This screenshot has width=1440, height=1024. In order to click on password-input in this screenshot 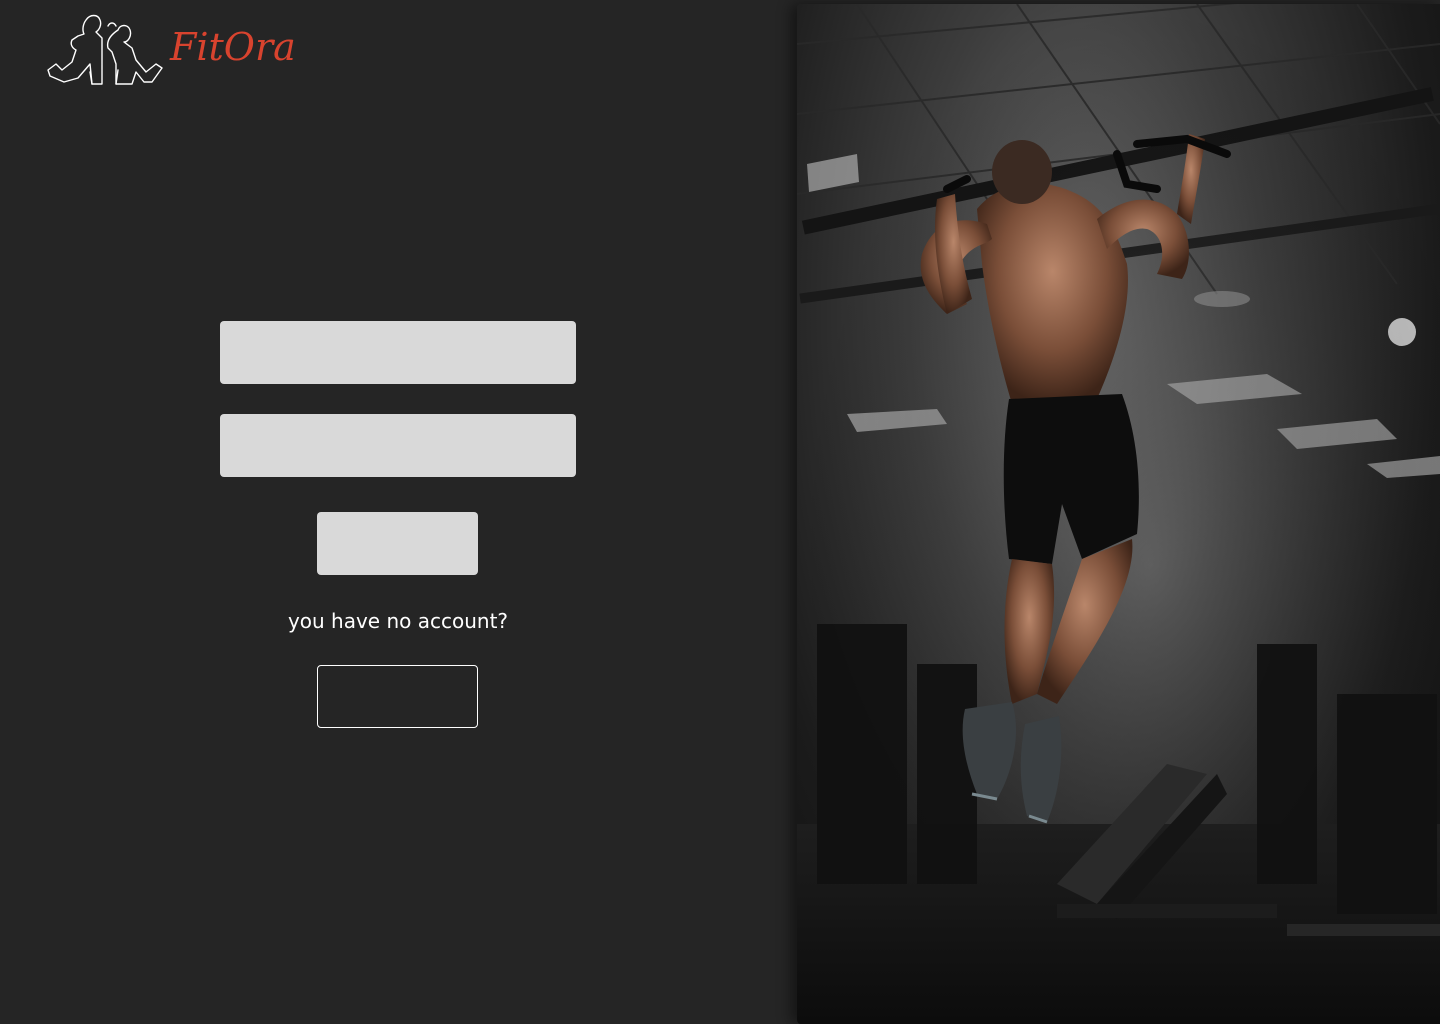, I will do `click(398, 445)`.